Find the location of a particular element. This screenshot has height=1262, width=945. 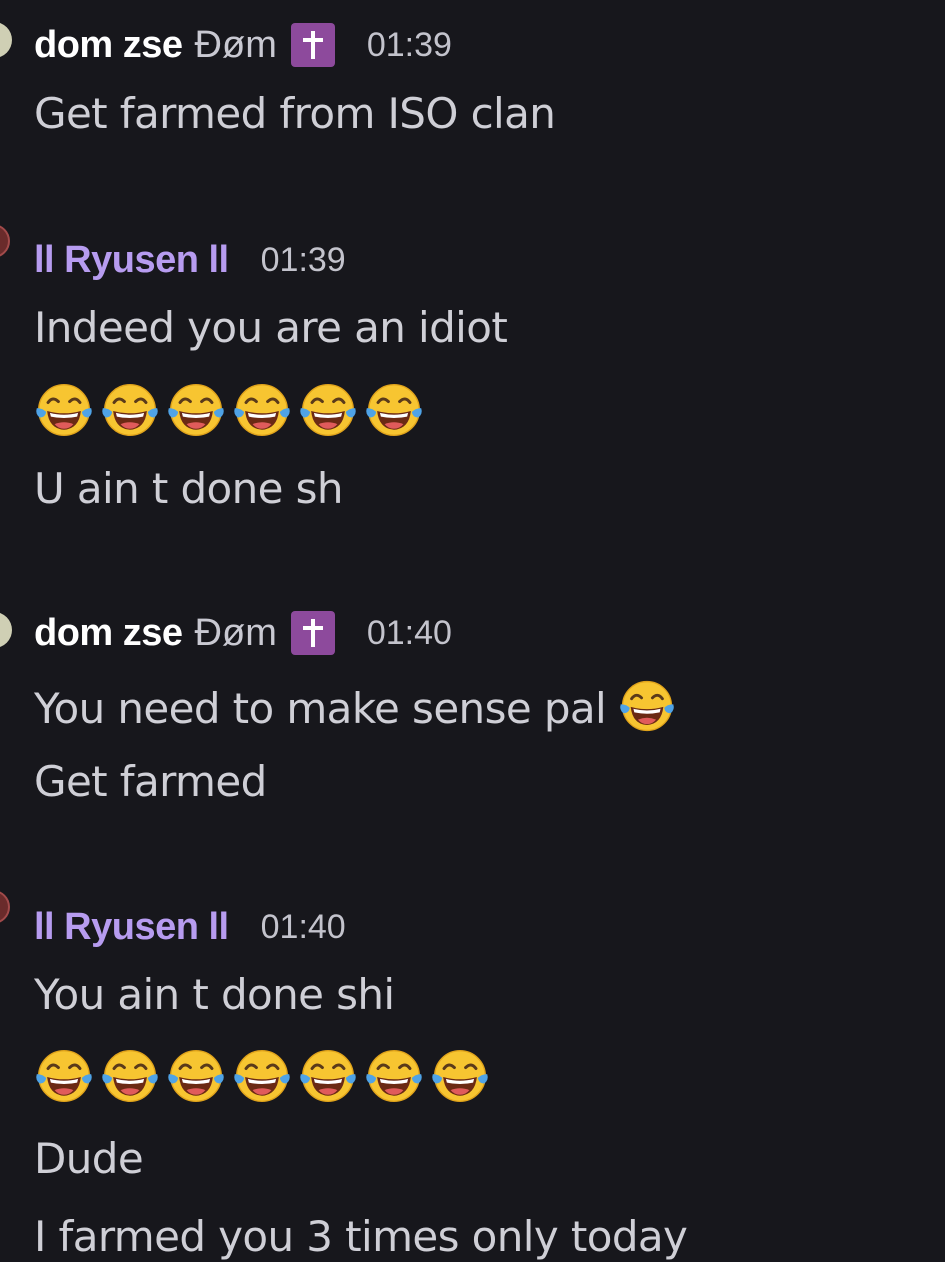

message-header: ll Ryusen ll 01:39 is located at coordinates (190, 260).